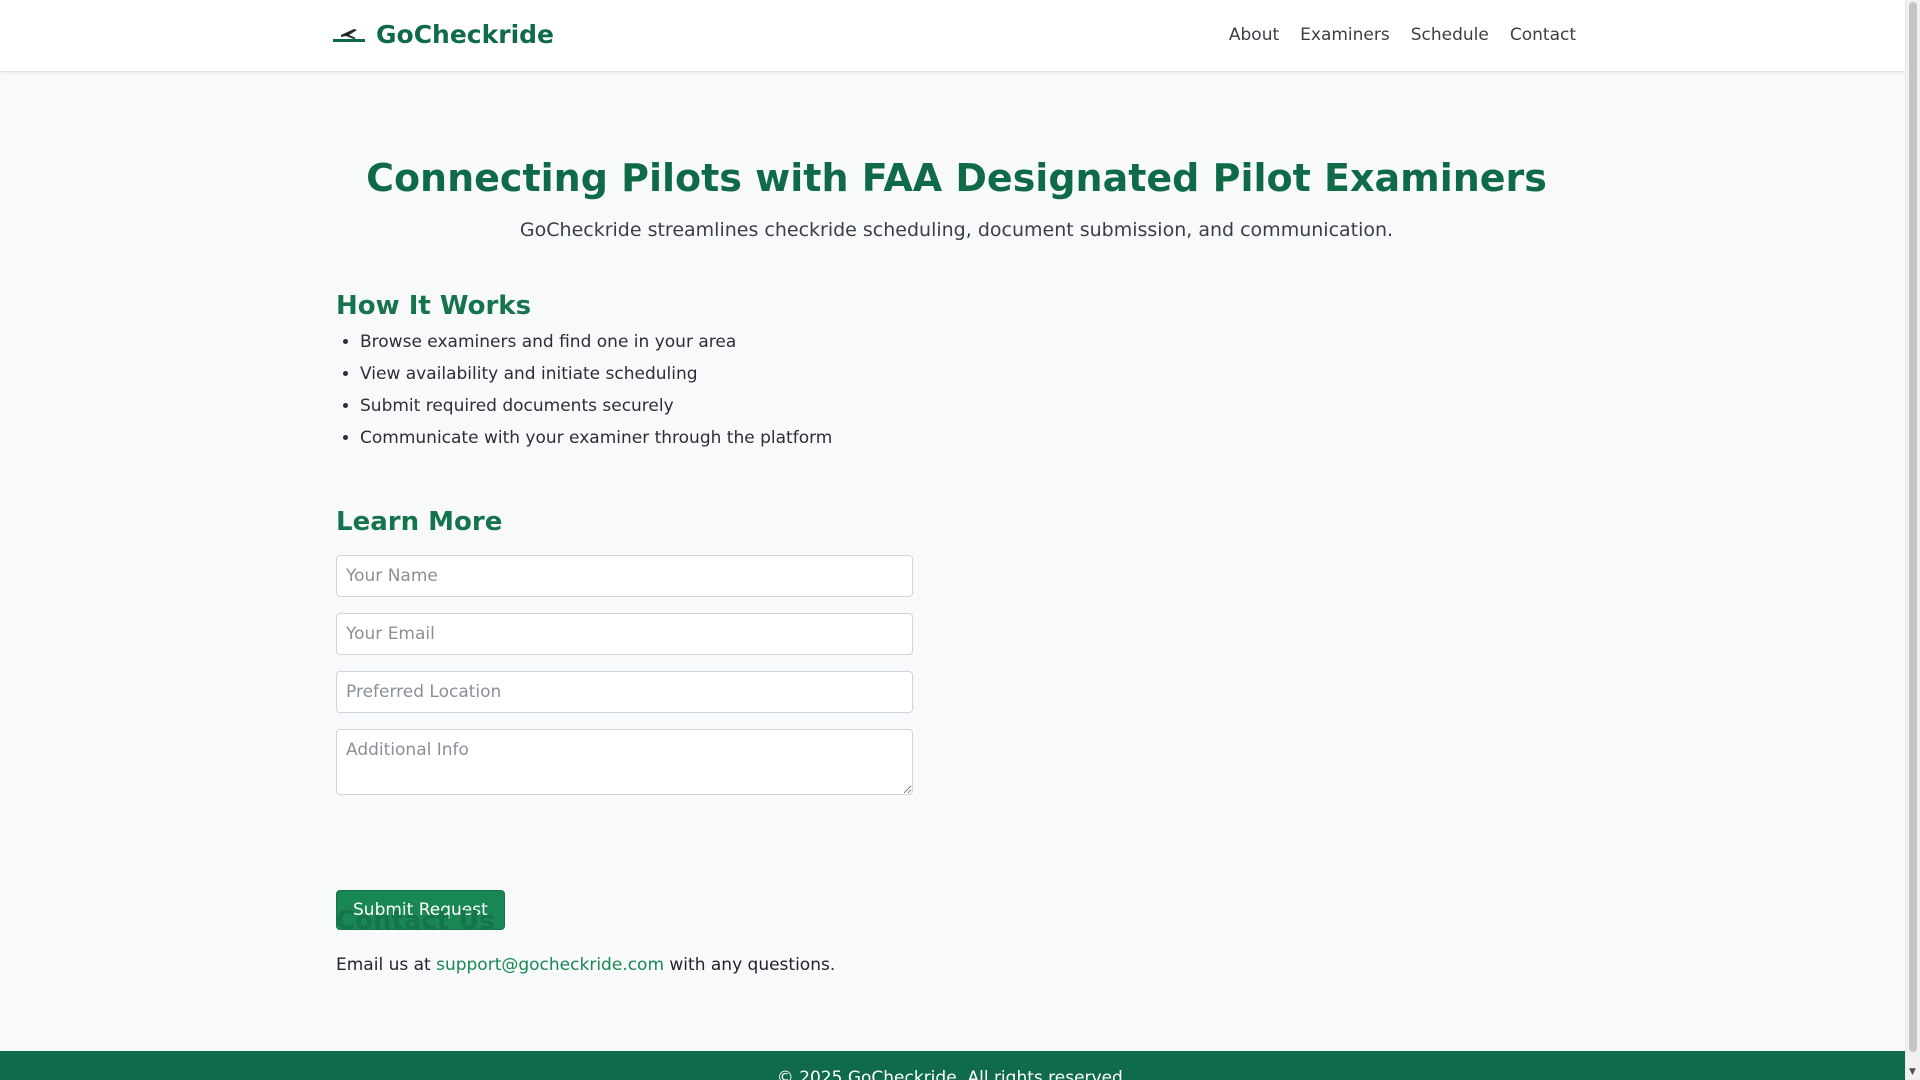 The width and height of the screenshot is (1920, 1080). Describe the element at coordinates (1345, 35) in the screenshot. I see `nav-examiners: Examiners` at that location.